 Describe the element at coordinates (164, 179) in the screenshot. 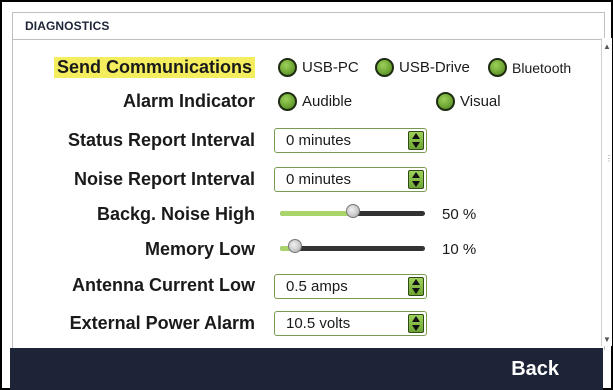

I see `noise-report-interval-label: Noise Report Interval` at that location.